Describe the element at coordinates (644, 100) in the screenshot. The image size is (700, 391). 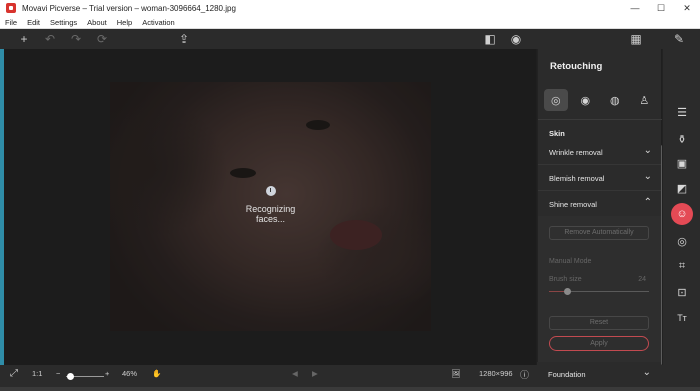
I see `tab-body-icon: ♙` at that location.